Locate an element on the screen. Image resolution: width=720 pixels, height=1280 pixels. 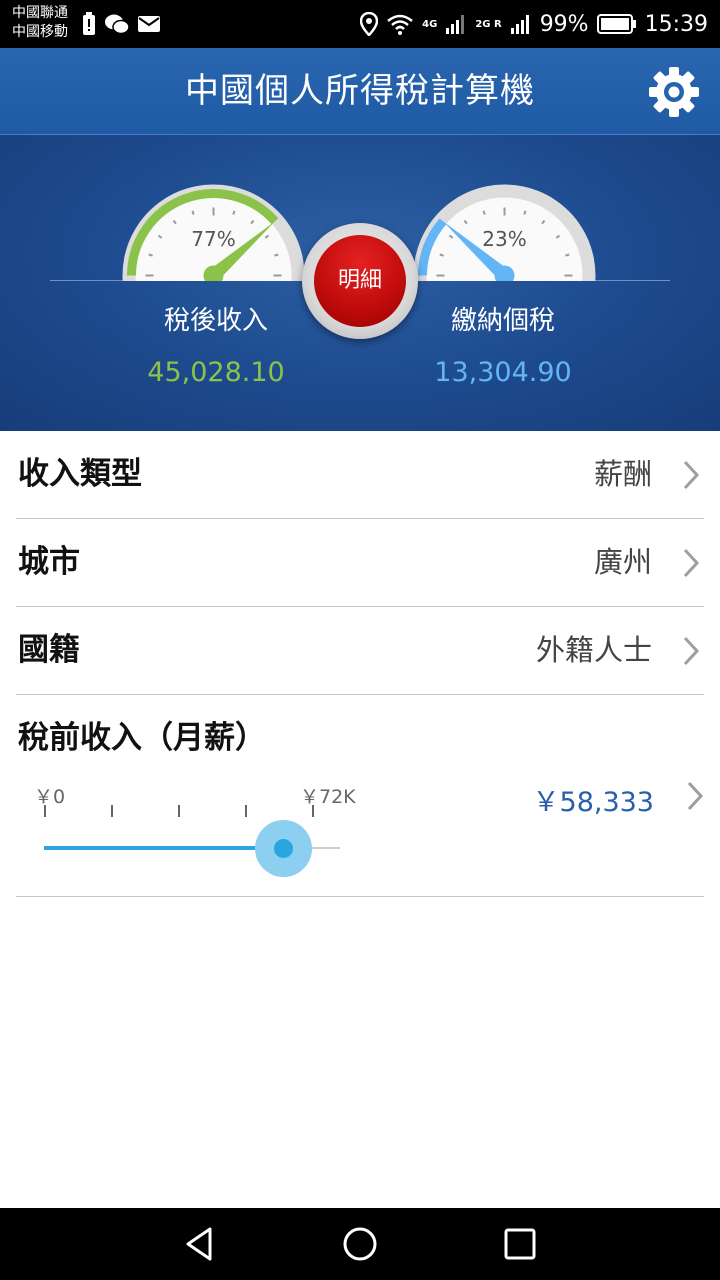
recents-square-icon is located at coordinates (520, 1244).